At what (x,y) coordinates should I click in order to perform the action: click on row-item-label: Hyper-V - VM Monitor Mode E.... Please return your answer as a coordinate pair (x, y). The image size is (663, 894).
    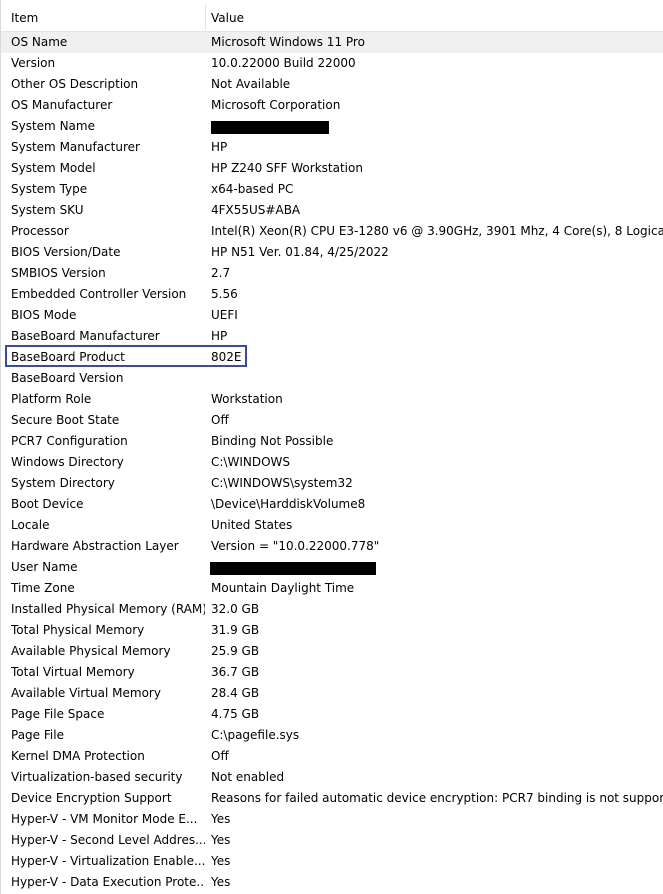
    Looking at the image, I should click on (104, 819).